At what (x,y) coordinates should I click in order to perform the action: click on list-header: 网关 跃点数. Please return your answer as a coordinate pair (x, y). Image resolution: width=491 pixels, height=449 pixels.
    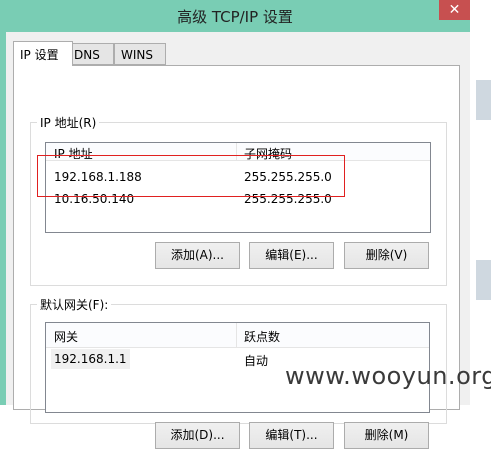
    Looking at the image, I should click on (237, 335).